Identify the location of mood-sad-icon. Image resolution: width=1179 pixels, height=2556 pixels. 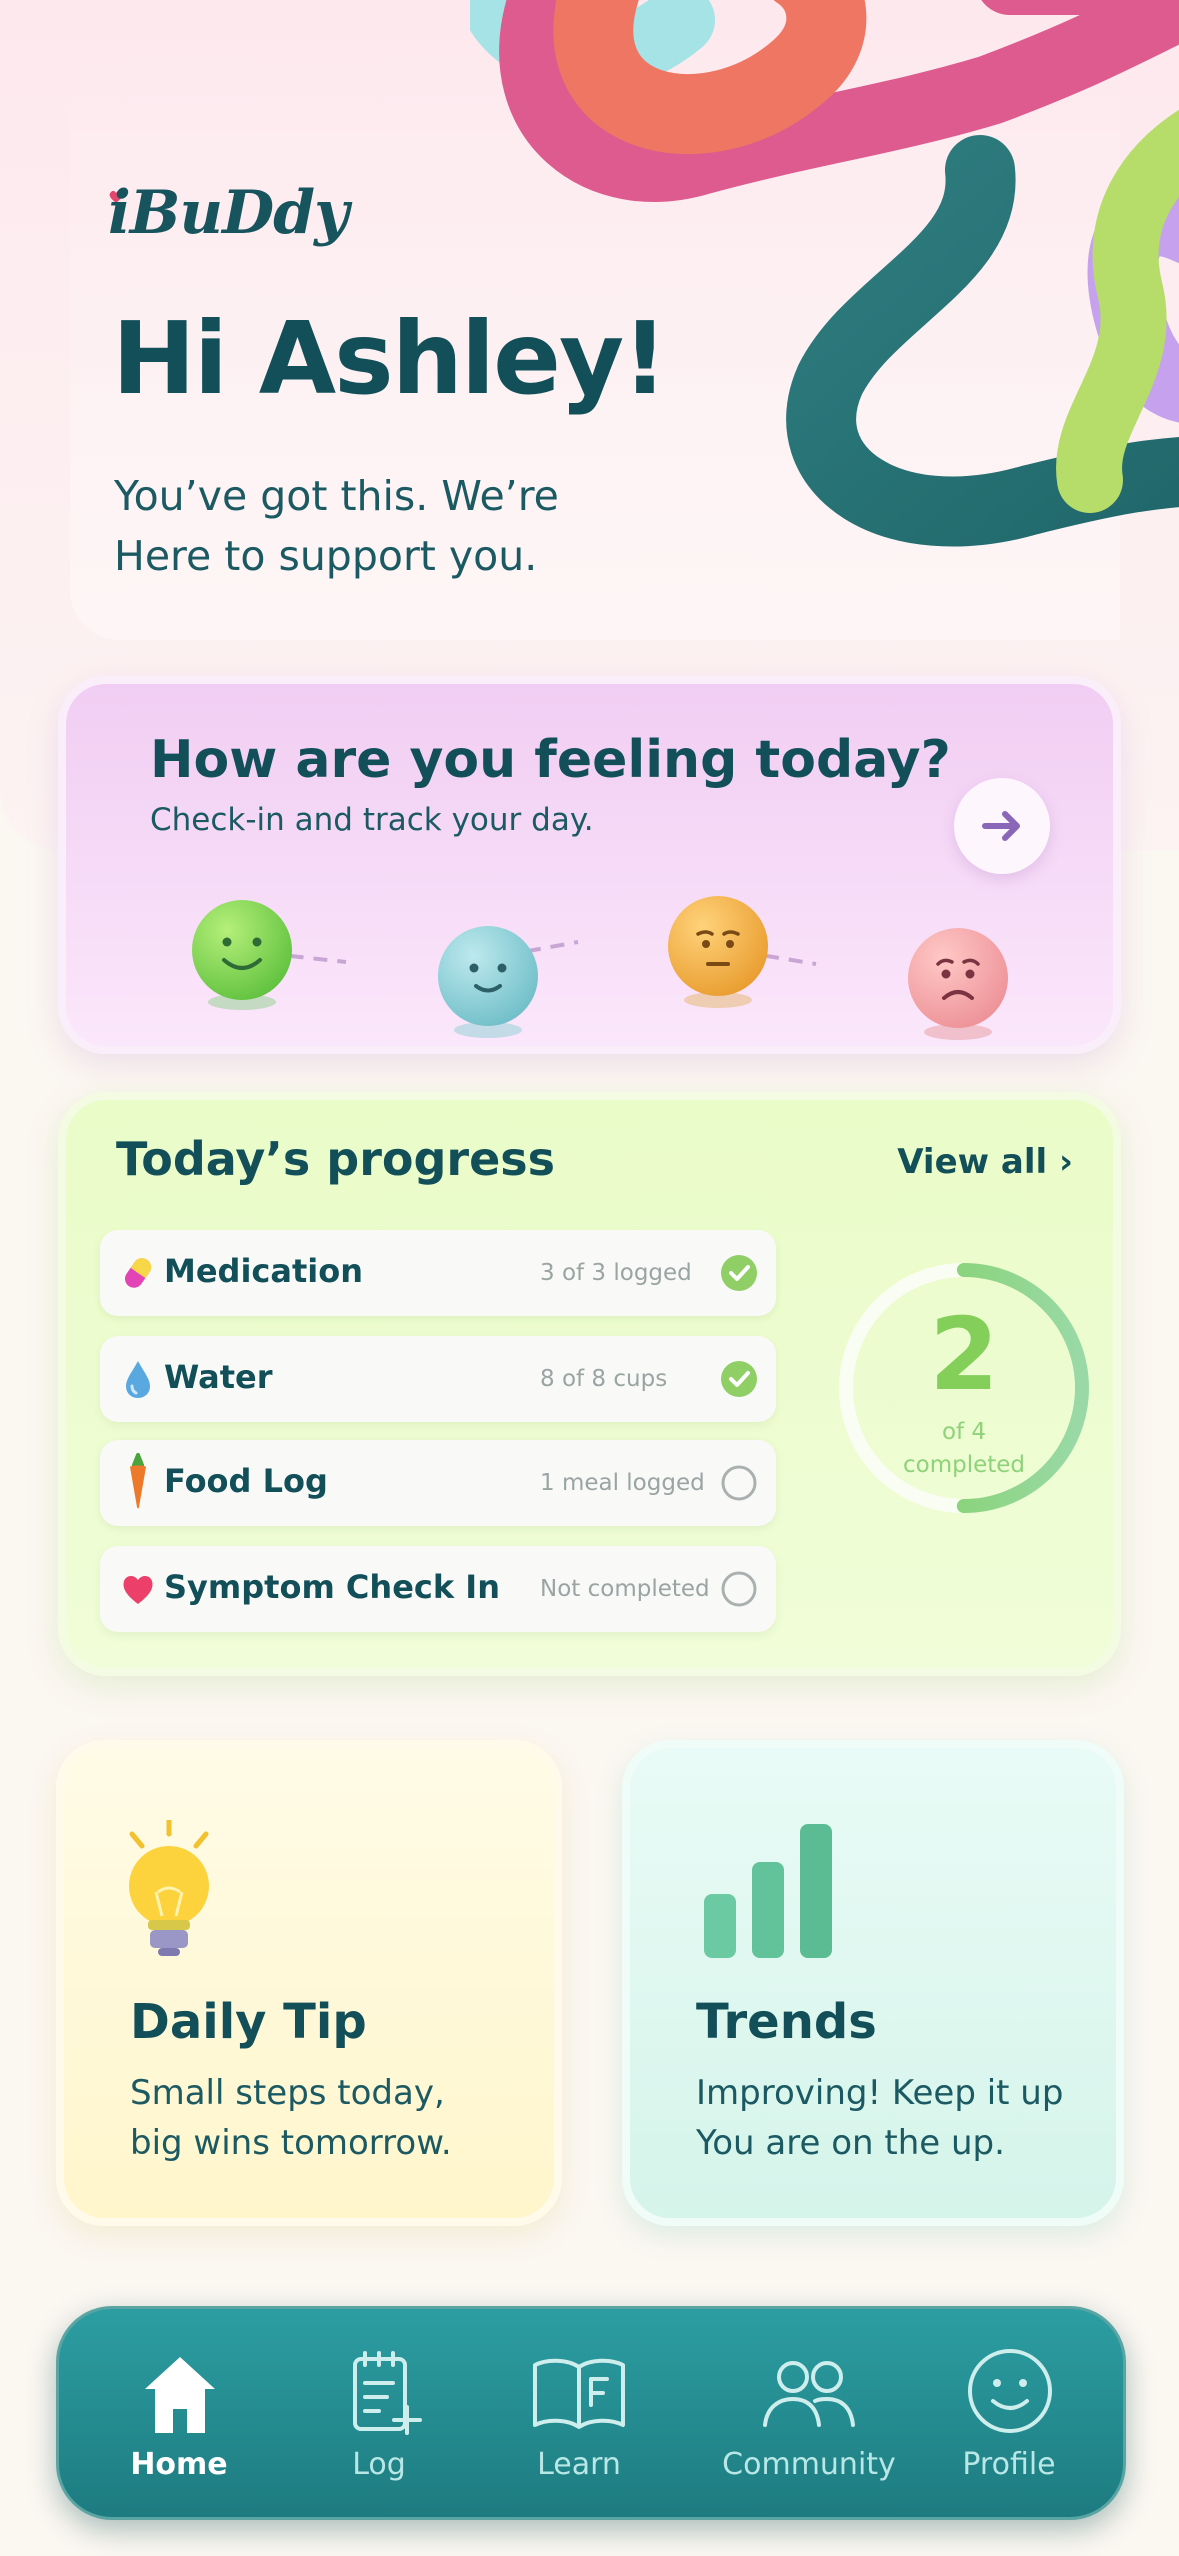
(958, 984).